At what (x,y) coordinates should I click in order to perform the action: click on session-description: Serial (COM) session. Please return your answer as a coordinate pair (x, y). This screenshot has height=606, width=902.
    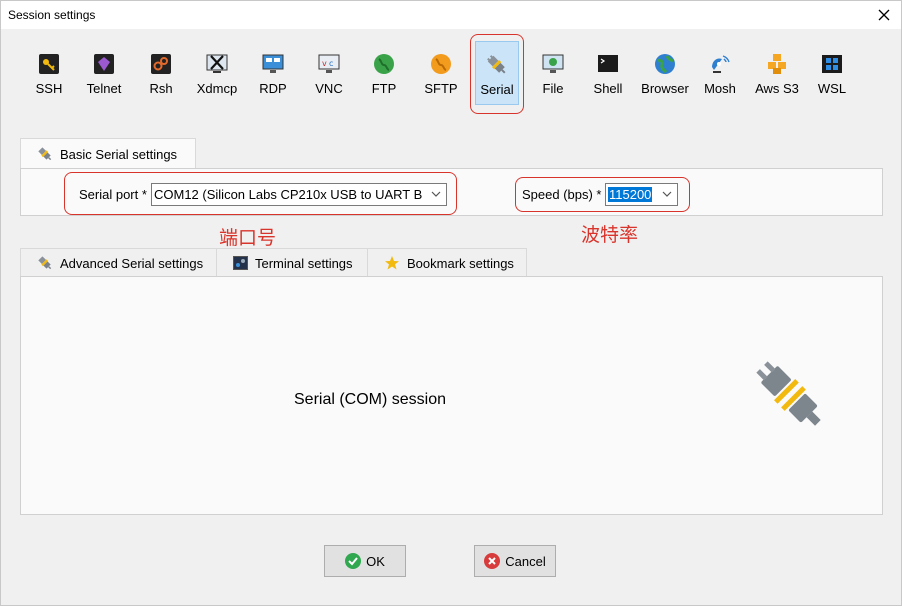
    Looking at the image, I should click on (370, 399).